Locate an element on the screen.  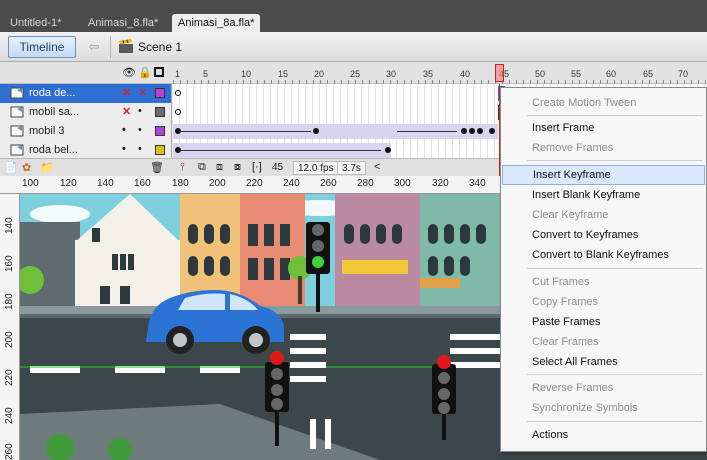
ruler-number: 340 is located at coordinates (477, 183).